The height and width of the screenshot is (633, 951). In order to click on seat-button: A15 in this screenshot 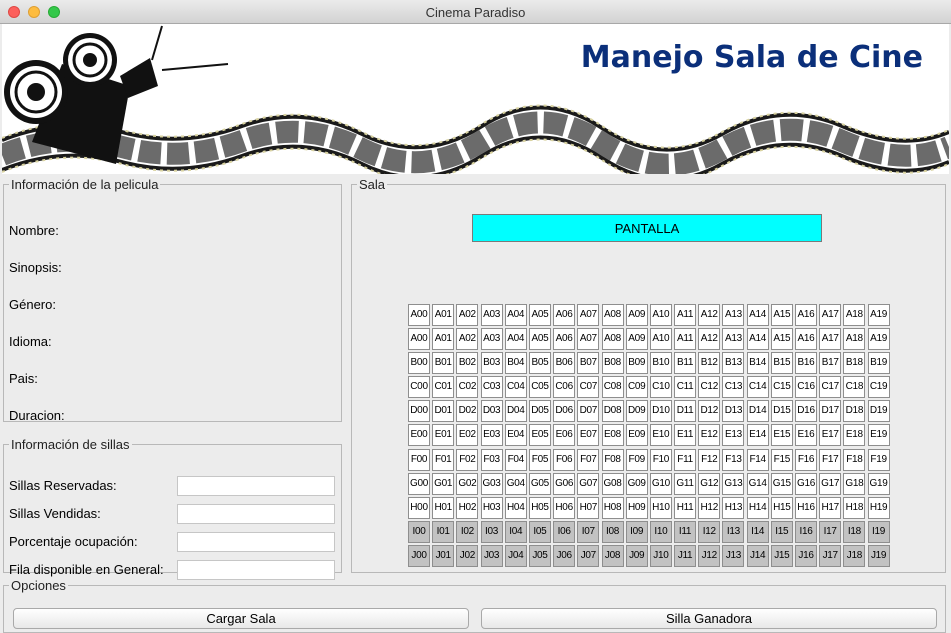, I will do `click(781, 315)`.